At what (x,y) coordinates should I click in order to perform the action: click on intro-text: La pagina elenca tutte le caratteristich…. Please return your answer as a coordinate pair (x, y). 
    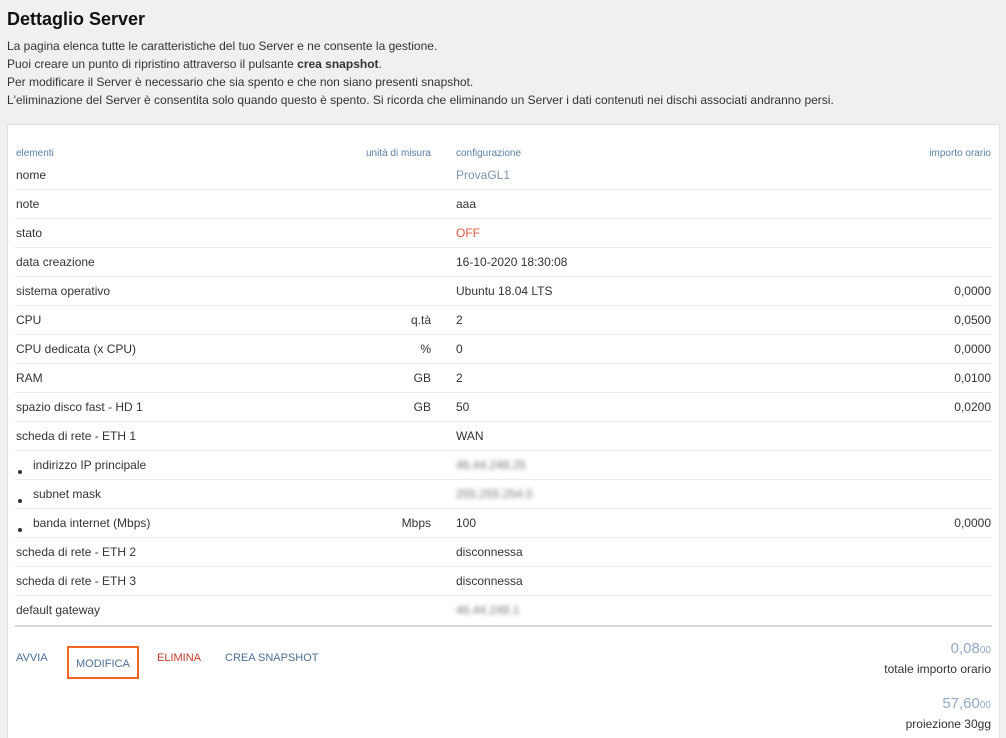
    Looking at the image, I should click on (420, 73).